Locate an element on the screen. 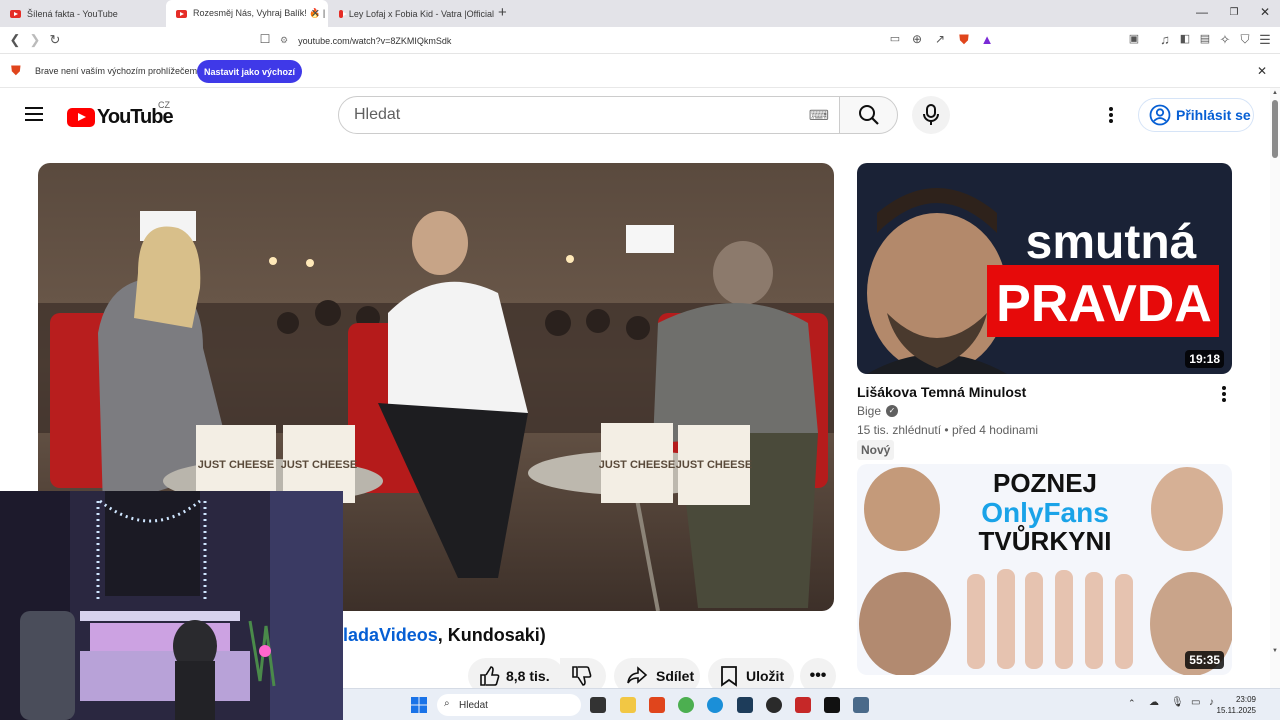 This screenshot has width=1280, height=720. upload-age: před 4 hodinami is located at coordinates (994, 430).